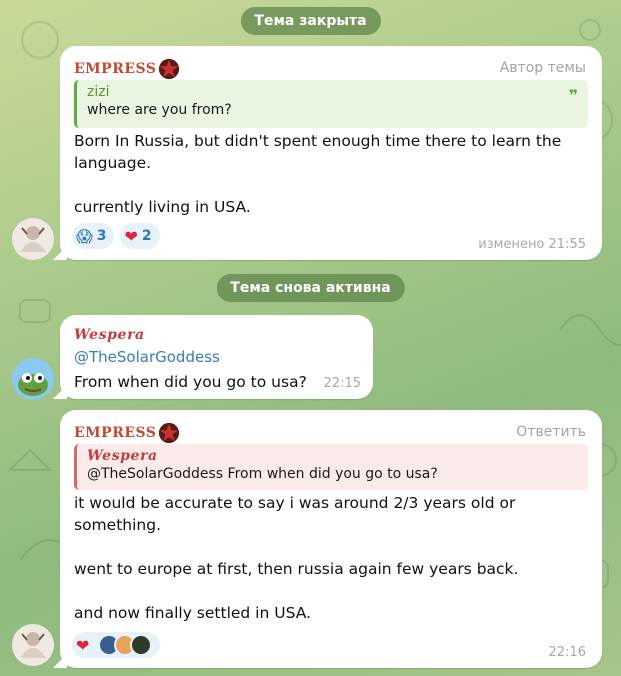  Describe the element at coordinates (101, 236) in the screenshot. I see `reaction-count: 3` at that location.